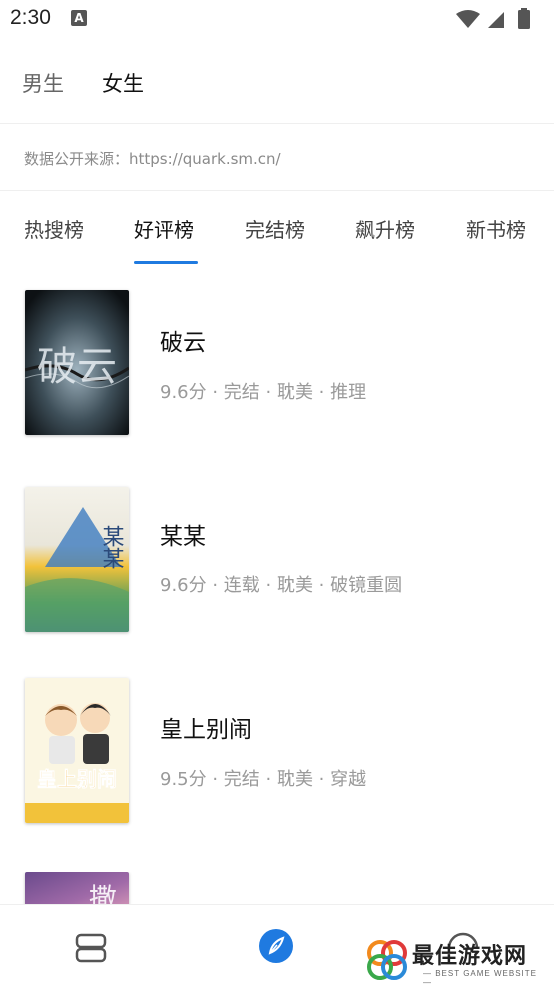  Describe the element at coordinates (183, 534) in the screenshot. I see `book-title: 某某` at that location.